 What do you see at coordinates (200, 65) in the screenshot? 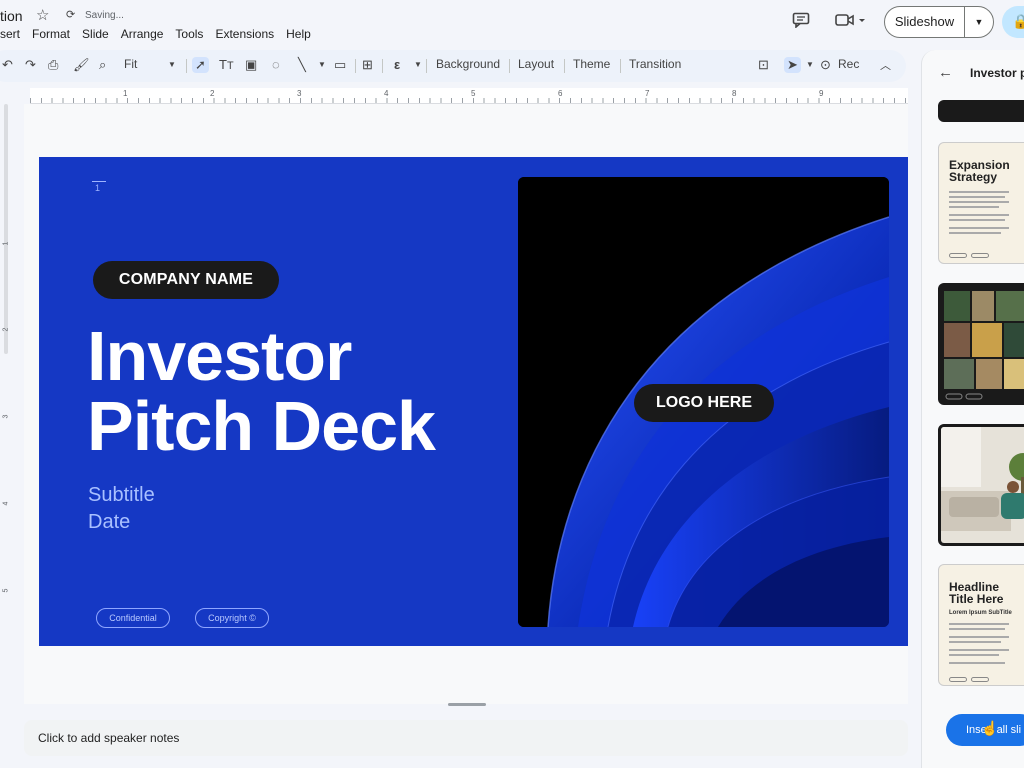
I see `select-cursor-icon: ➚` at bounding box center [200, 65].